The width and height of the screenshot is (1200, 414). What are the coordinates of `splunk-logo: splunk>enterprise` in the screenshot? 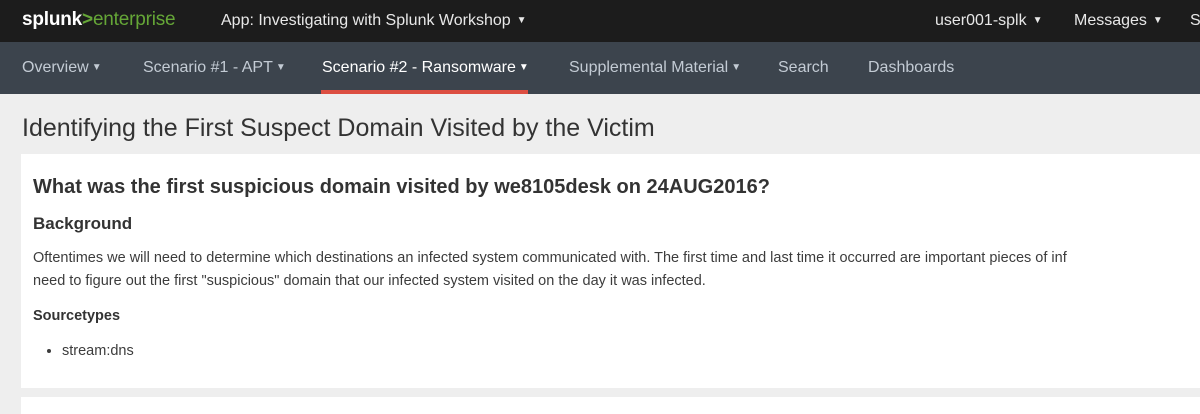 It's located at (99, 20).